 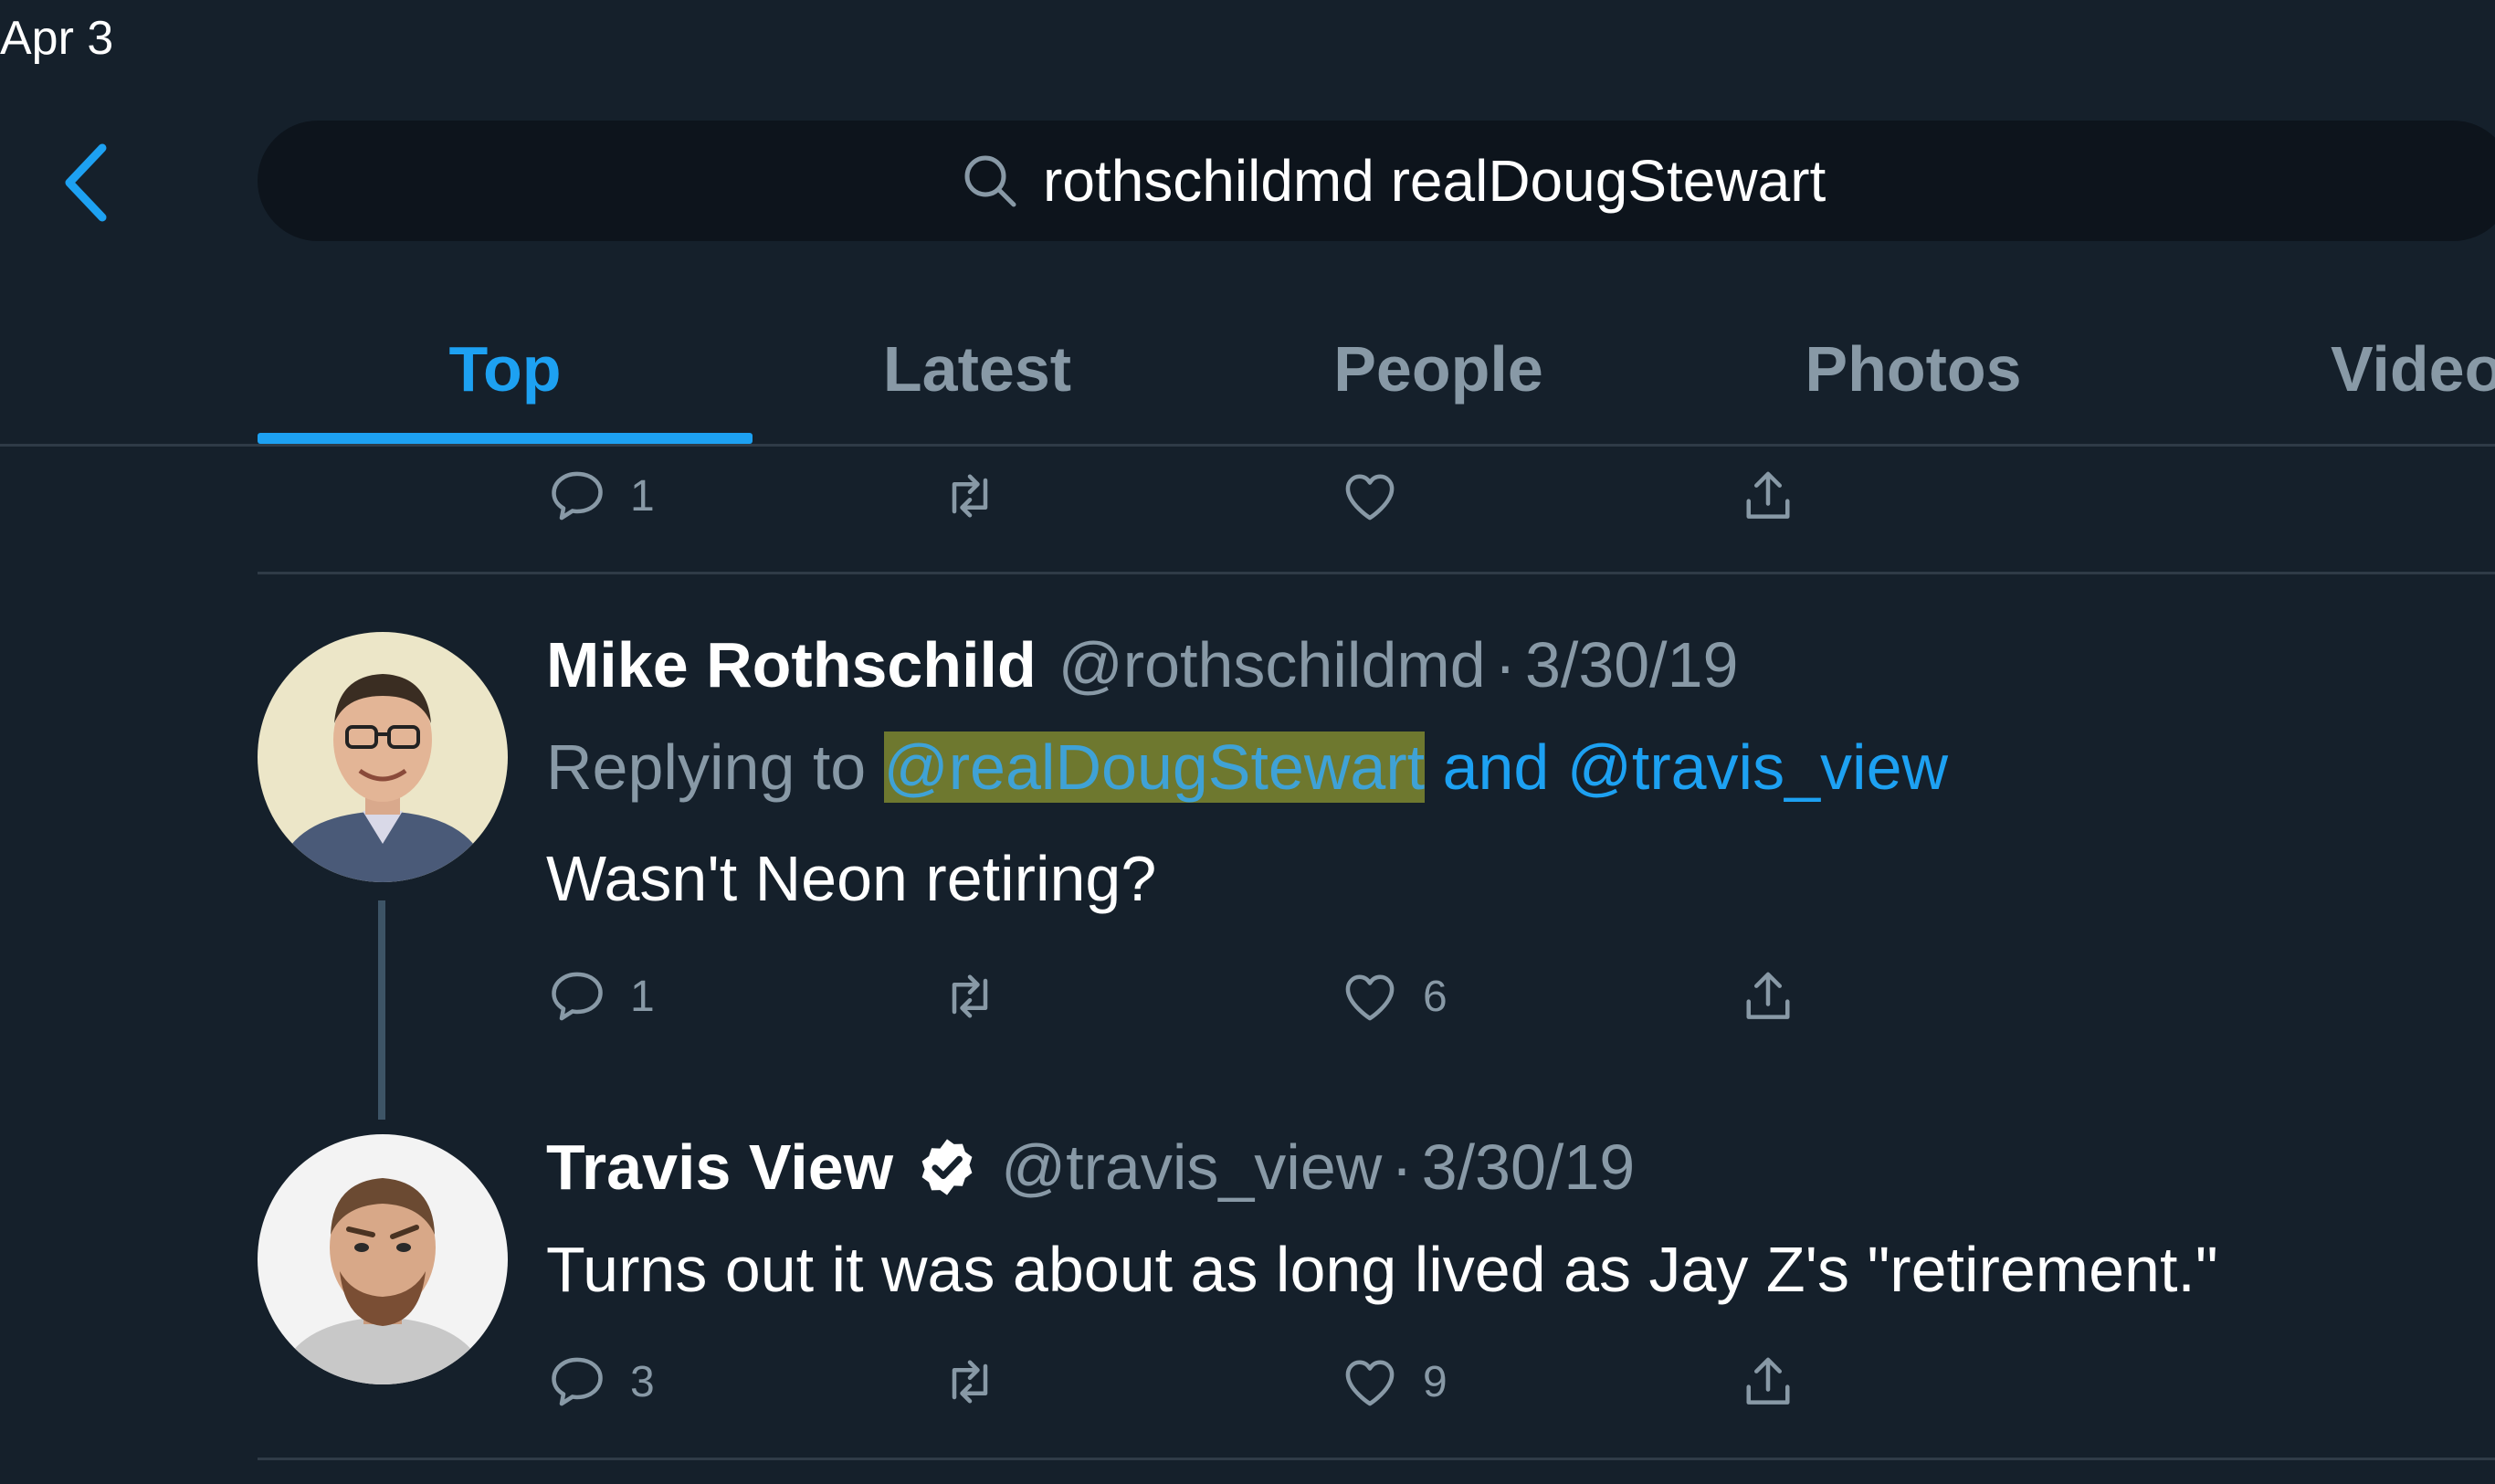 I want to click on author-name: Mike Rothschild, so click(x=792, y=664).